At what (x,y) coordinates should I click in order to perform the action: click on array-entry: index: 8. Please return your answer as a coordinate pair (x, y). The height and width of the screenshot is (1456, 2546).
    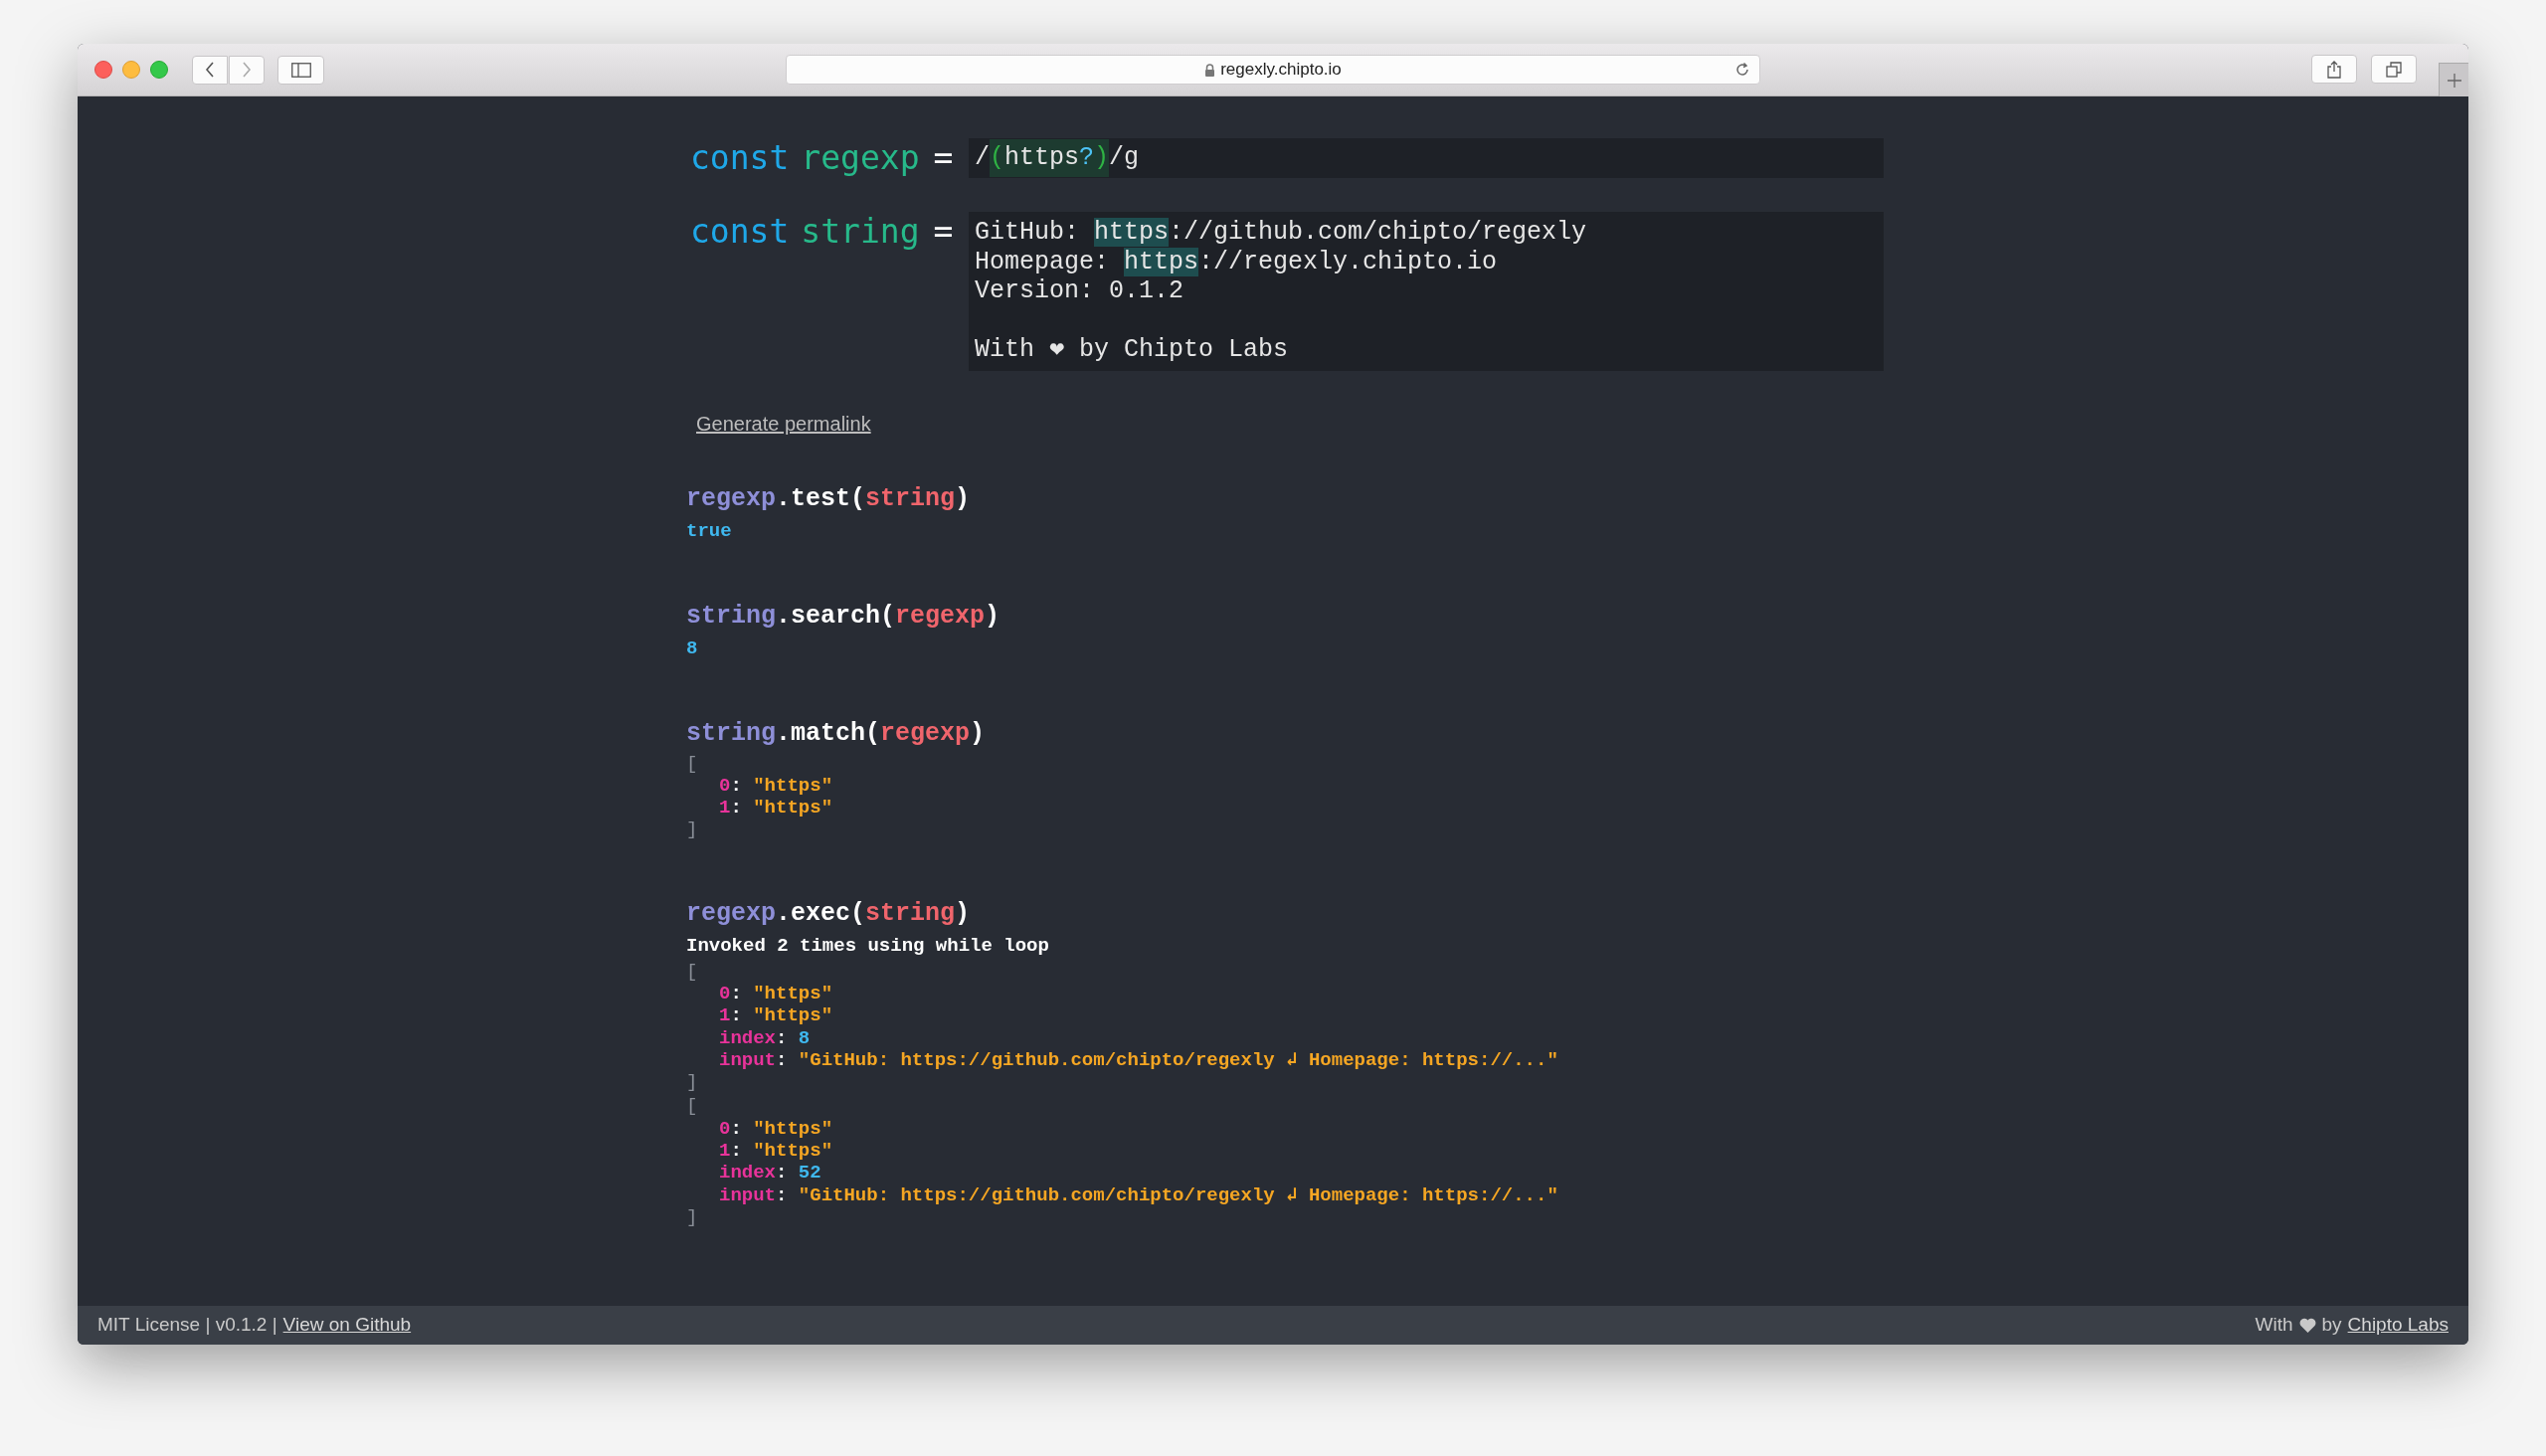
    Looking at the image, I should click on (765, 1037).